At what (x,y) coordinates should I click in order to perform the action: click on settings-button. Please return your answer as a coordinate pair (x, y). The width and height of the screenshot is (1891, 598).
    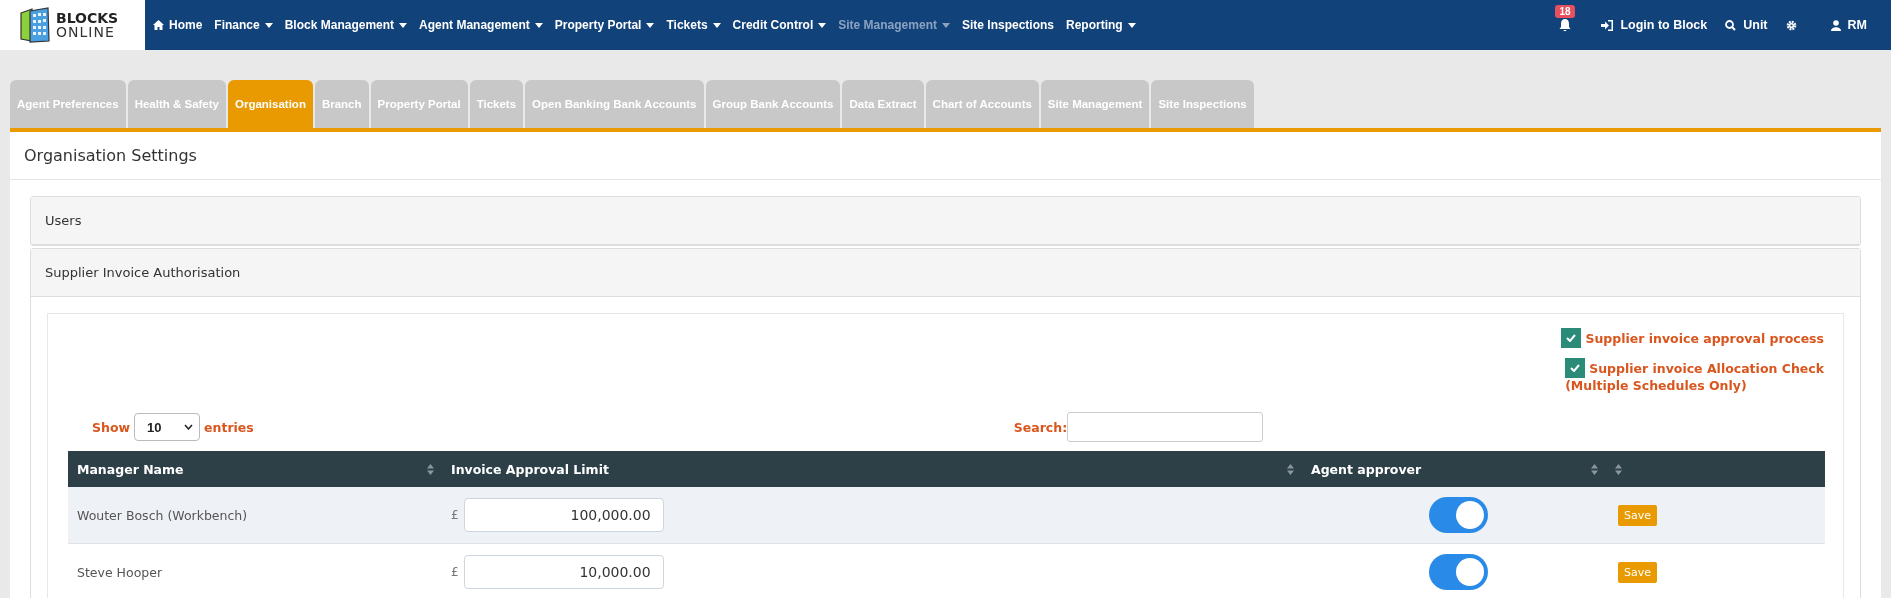
    Looking at the image, I should click on (1791, 25).